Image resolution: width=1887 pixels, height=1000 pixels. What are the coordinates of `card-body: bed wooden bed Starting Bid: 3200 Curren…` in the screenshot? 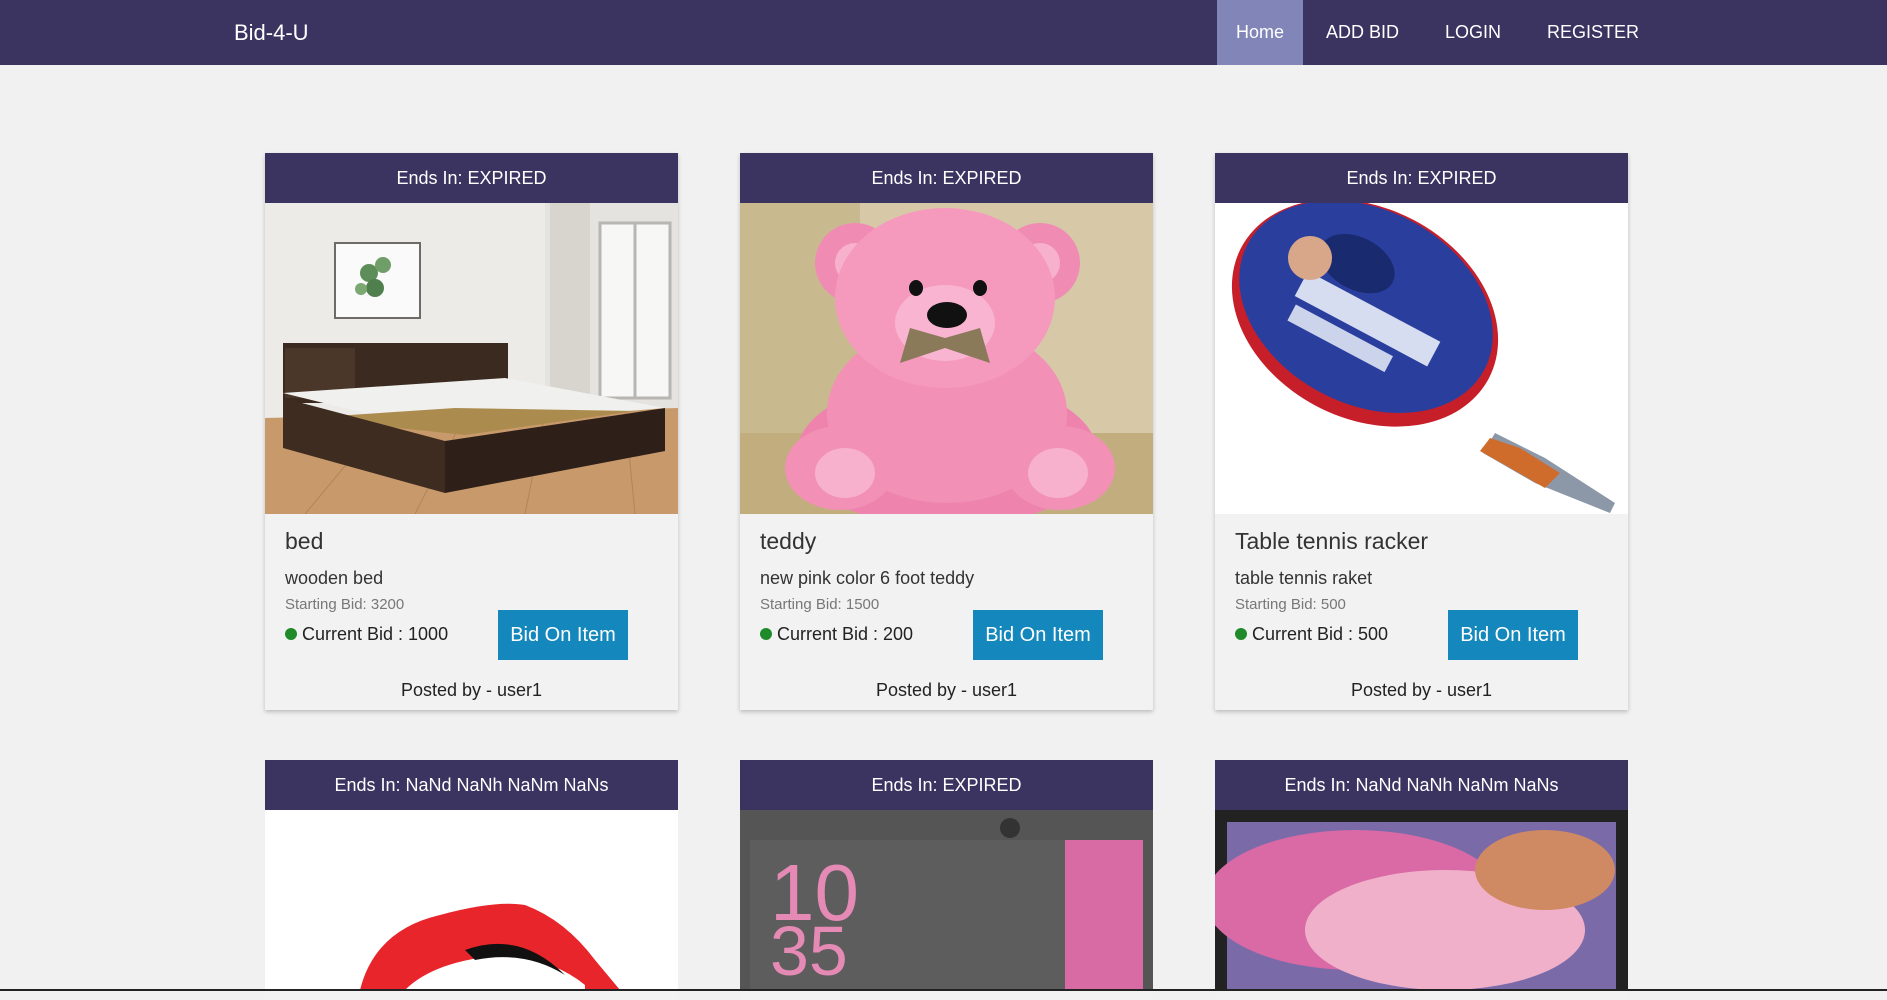 It's located at (471, 612).